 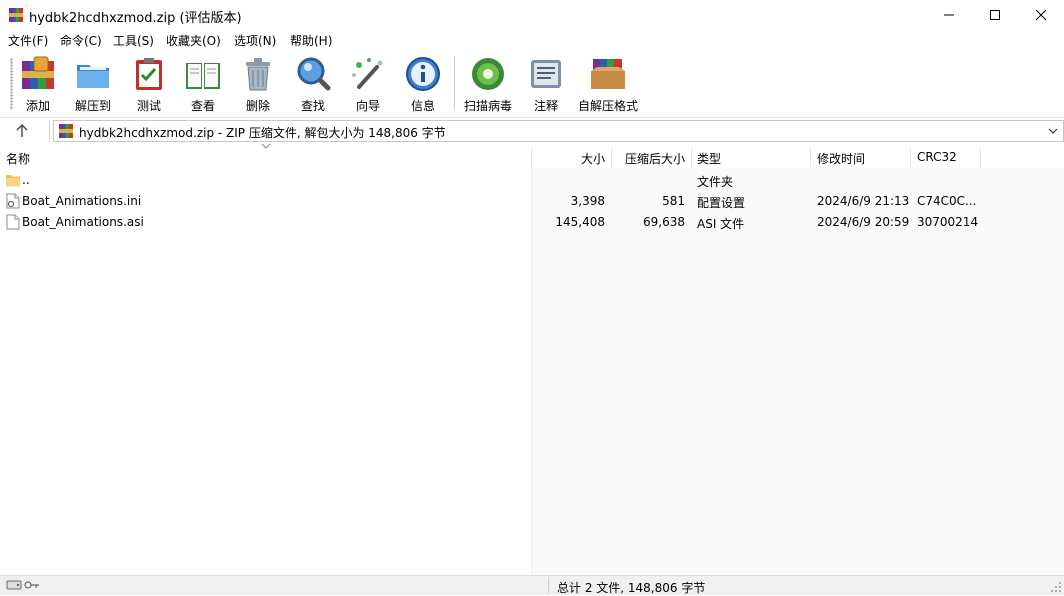 I want to click on scan-virus-button: 扫描病毒, so click(x=488, y=83).